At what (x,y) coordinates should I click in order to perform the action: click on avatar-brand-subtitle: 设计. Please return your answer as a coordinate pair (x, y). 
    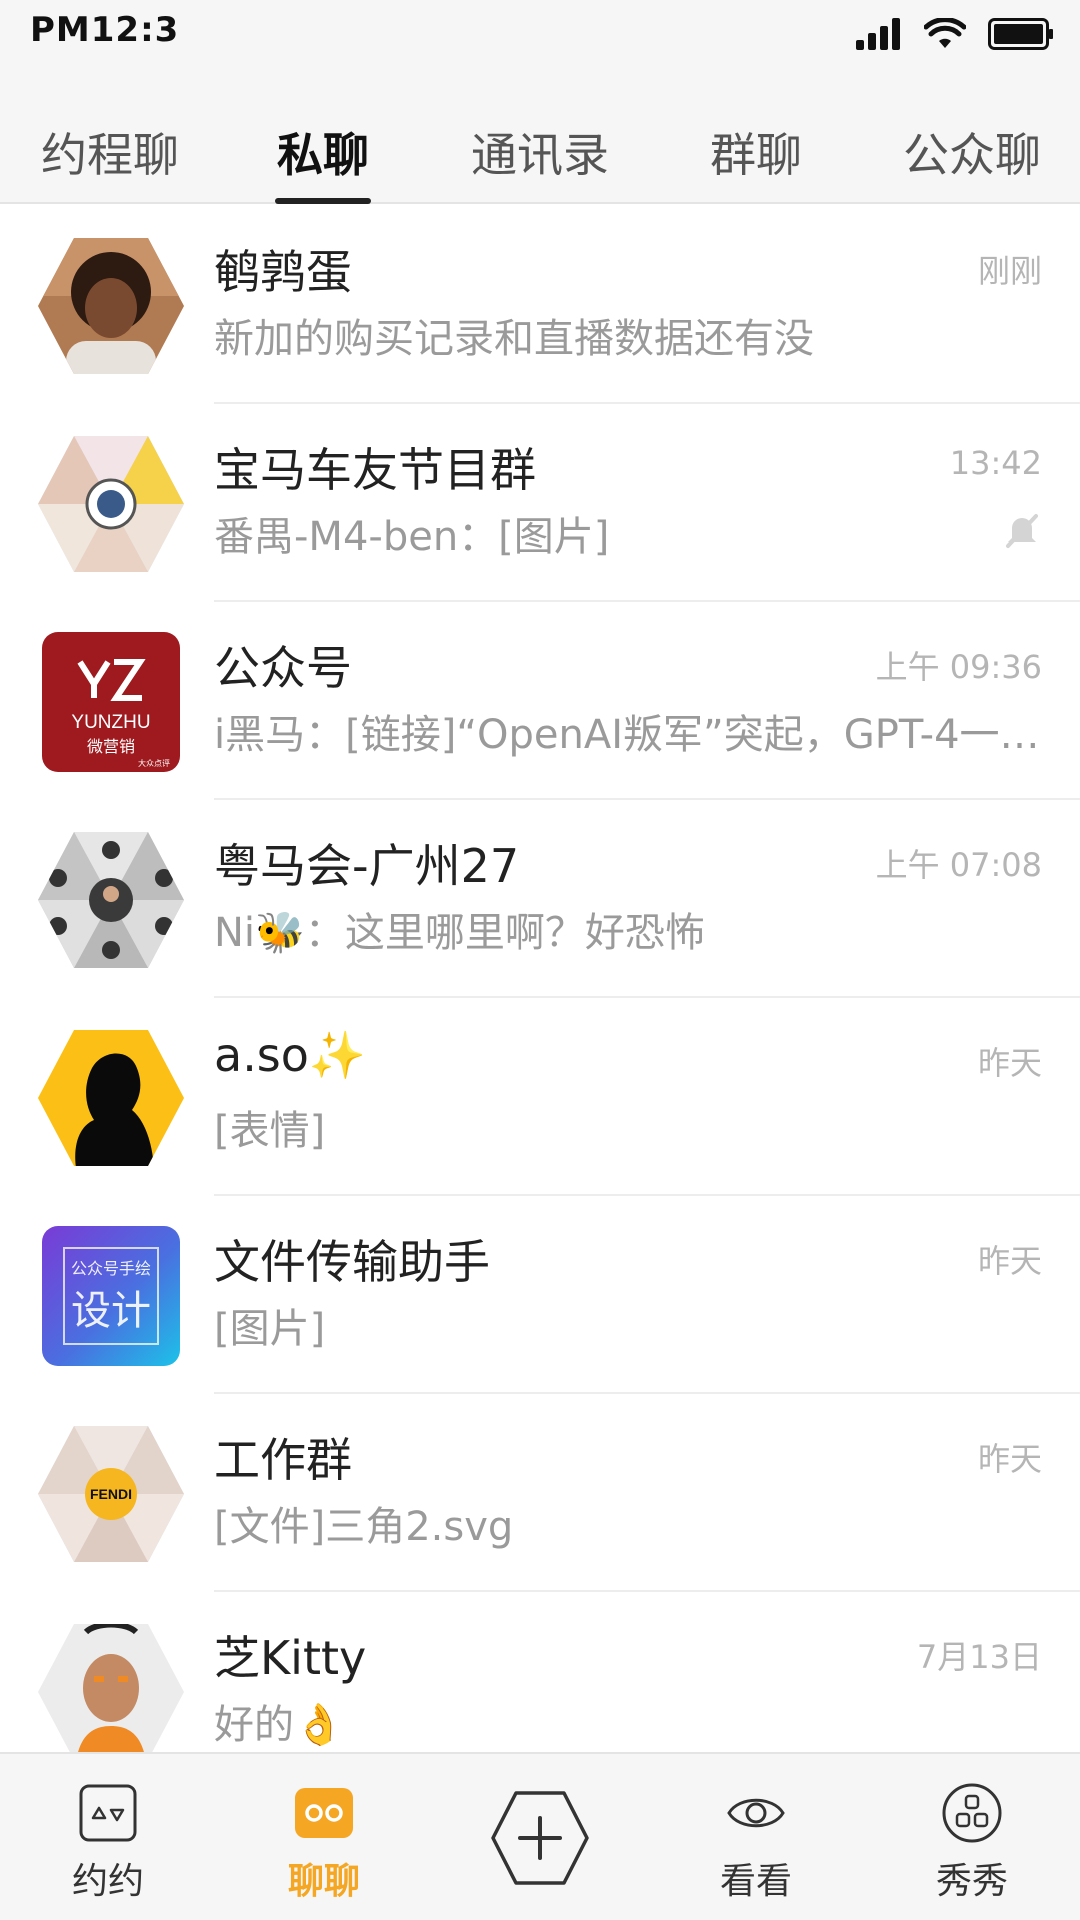
    Looking at the image, I should click on (111, 1311).